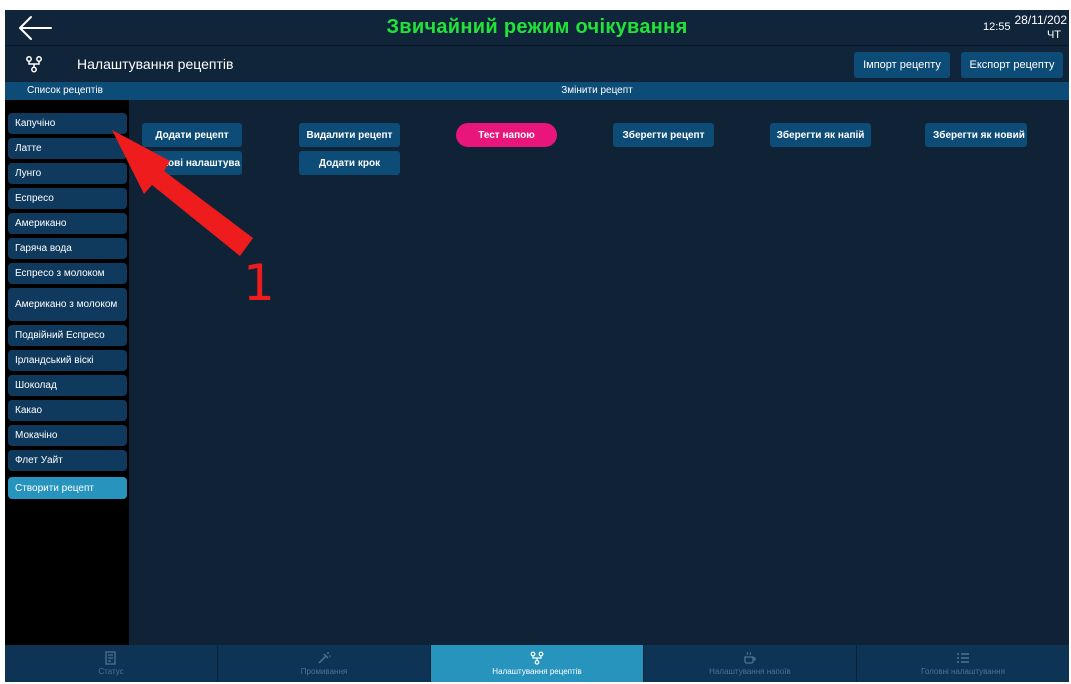 This screenshot has width=1071, height=684. What do you see at coordinates (324, 658) in the screenshot?
I see `rinse-icon` at bounding box center [324, 658].